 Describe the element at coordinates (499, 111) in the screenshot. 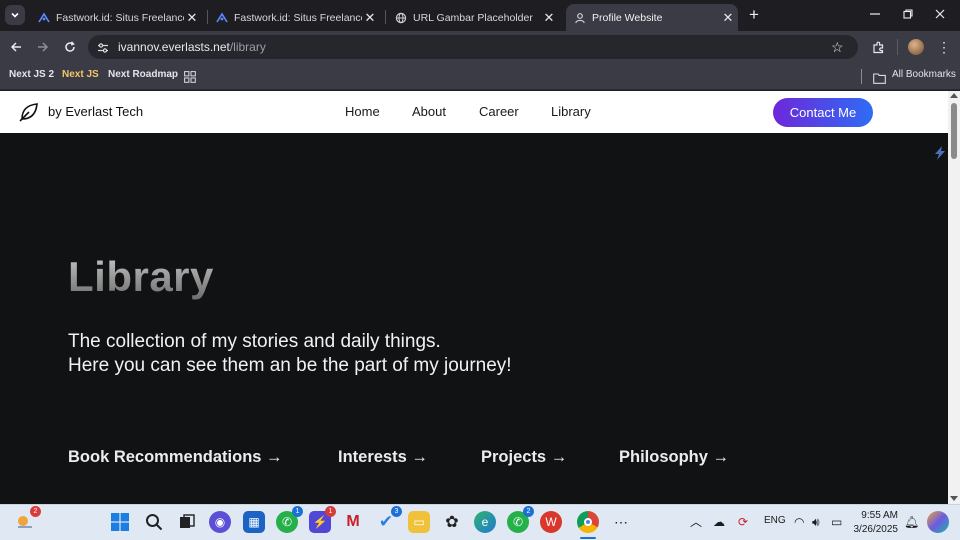

I see `nav-career: Career` at that location.